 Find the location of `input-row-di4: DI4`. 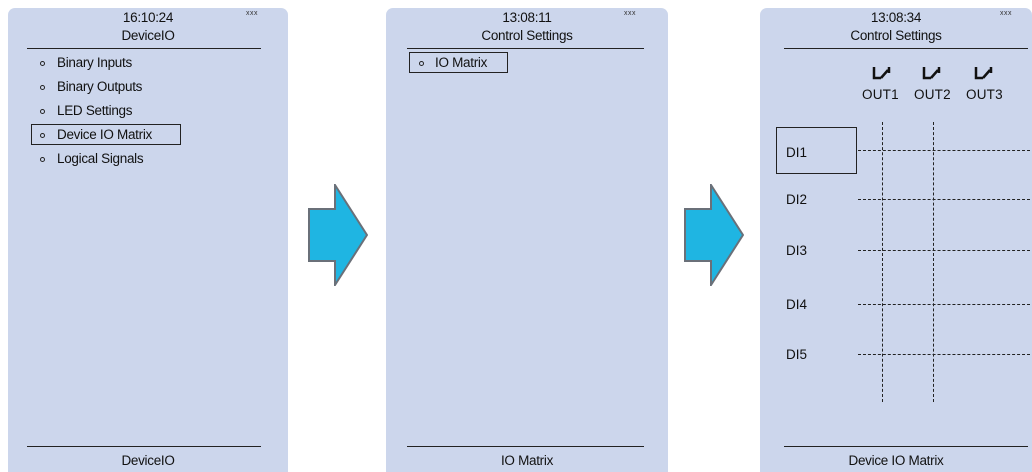

input-row-di4: DI4 is located at coordinates (796, 304).